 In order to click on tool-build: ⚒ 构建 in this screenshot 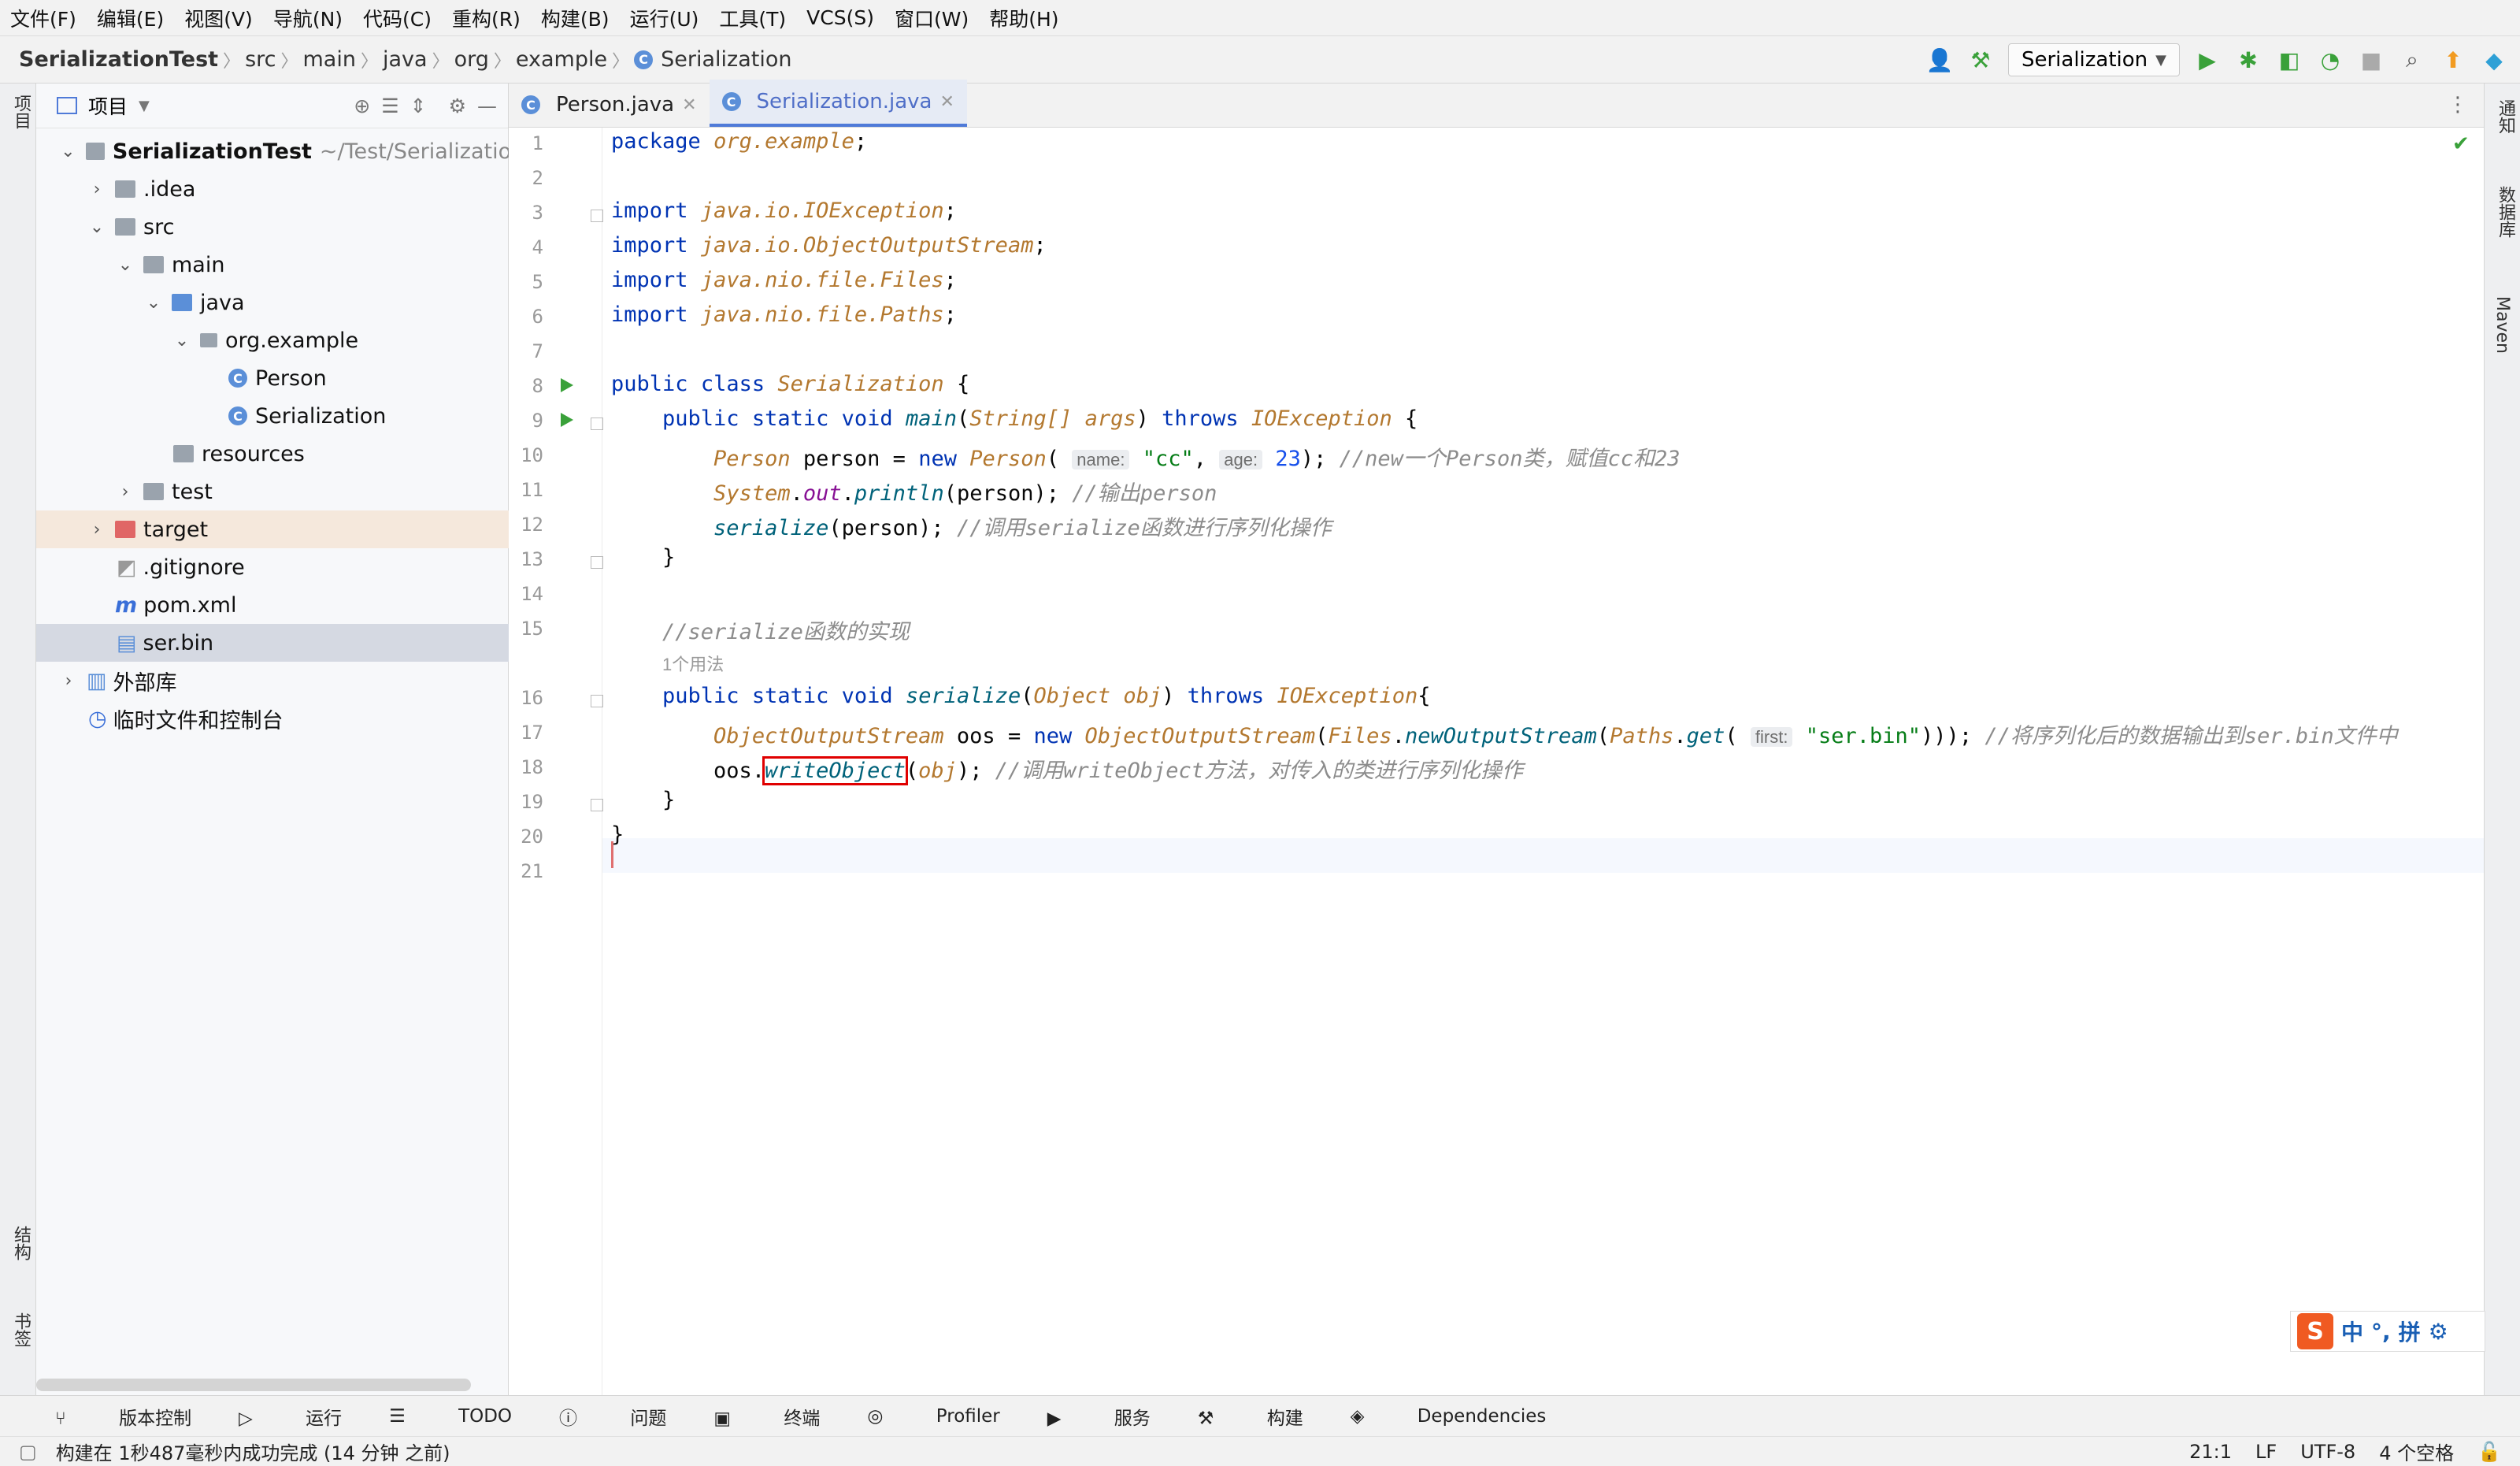, I will do `click(1250, 1416)`.